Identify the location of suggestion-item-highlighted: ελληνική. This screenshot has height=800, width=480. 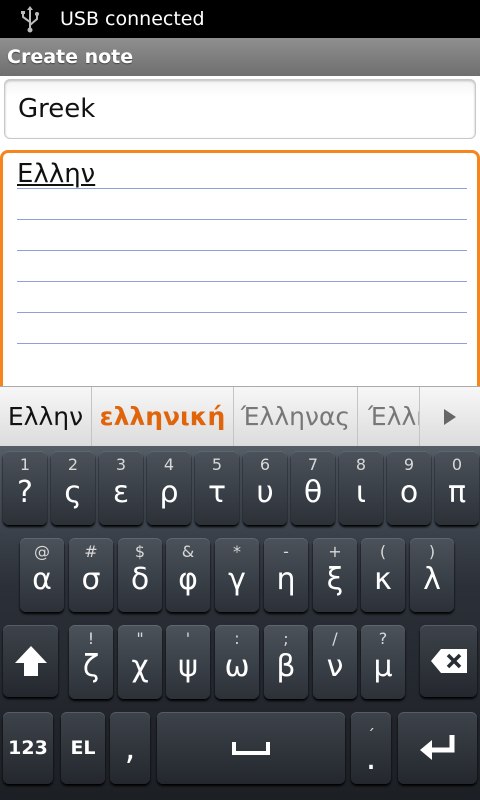
(163, 416).